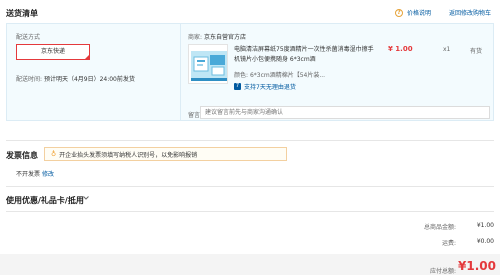 Image resolution: width=500 pixels, height=275 pixels. What do you see at coordinates (195, 37) in the screenshot?
I see `merchant-label: 商家:` at bounding box center [195, 37].